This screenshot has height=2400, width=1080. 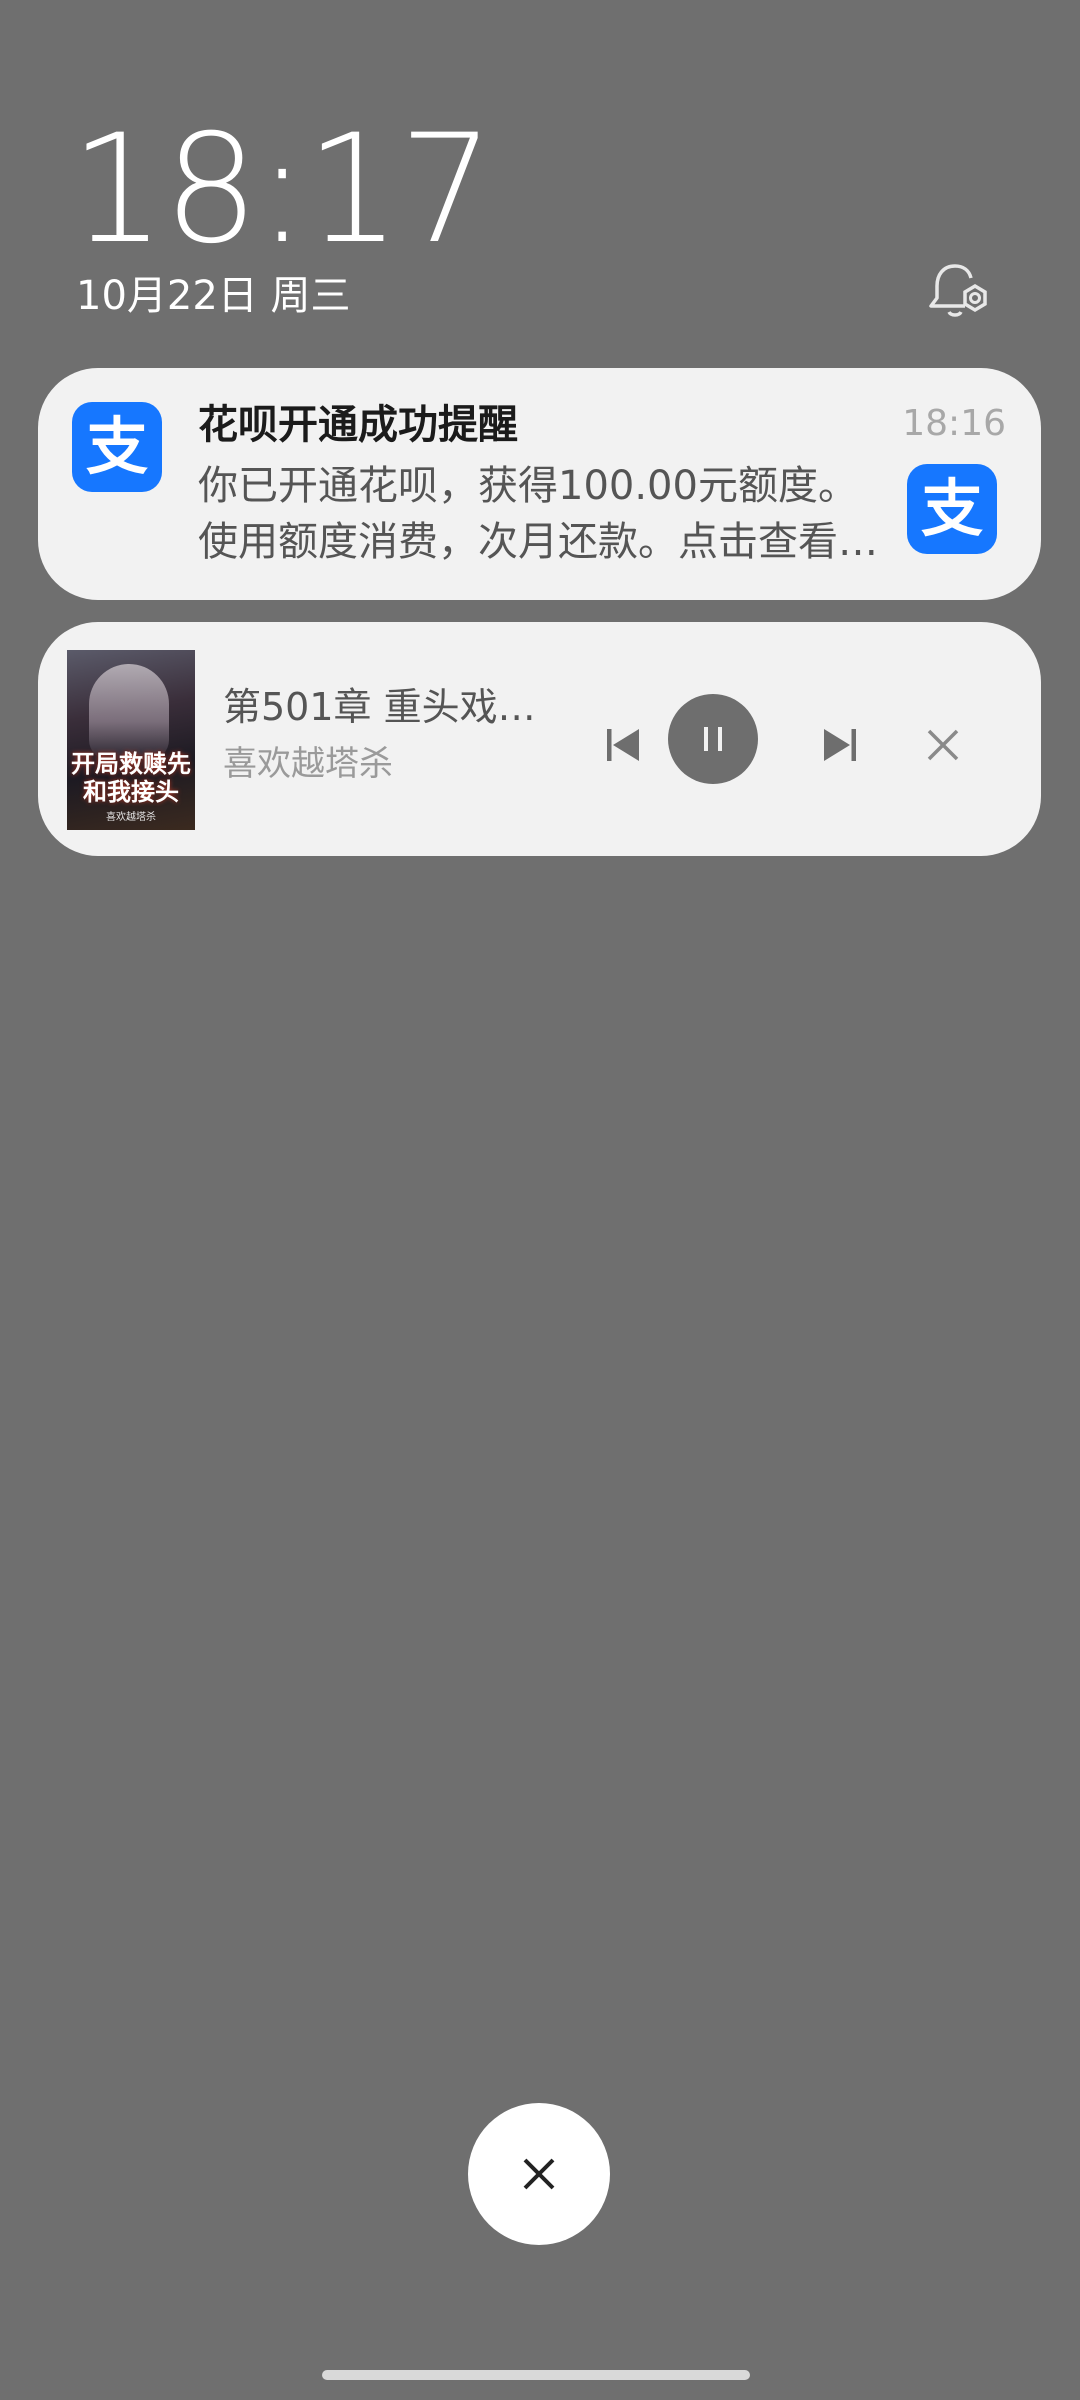 I want to click on notification-time: 18:16, so click(x=954, y=423).